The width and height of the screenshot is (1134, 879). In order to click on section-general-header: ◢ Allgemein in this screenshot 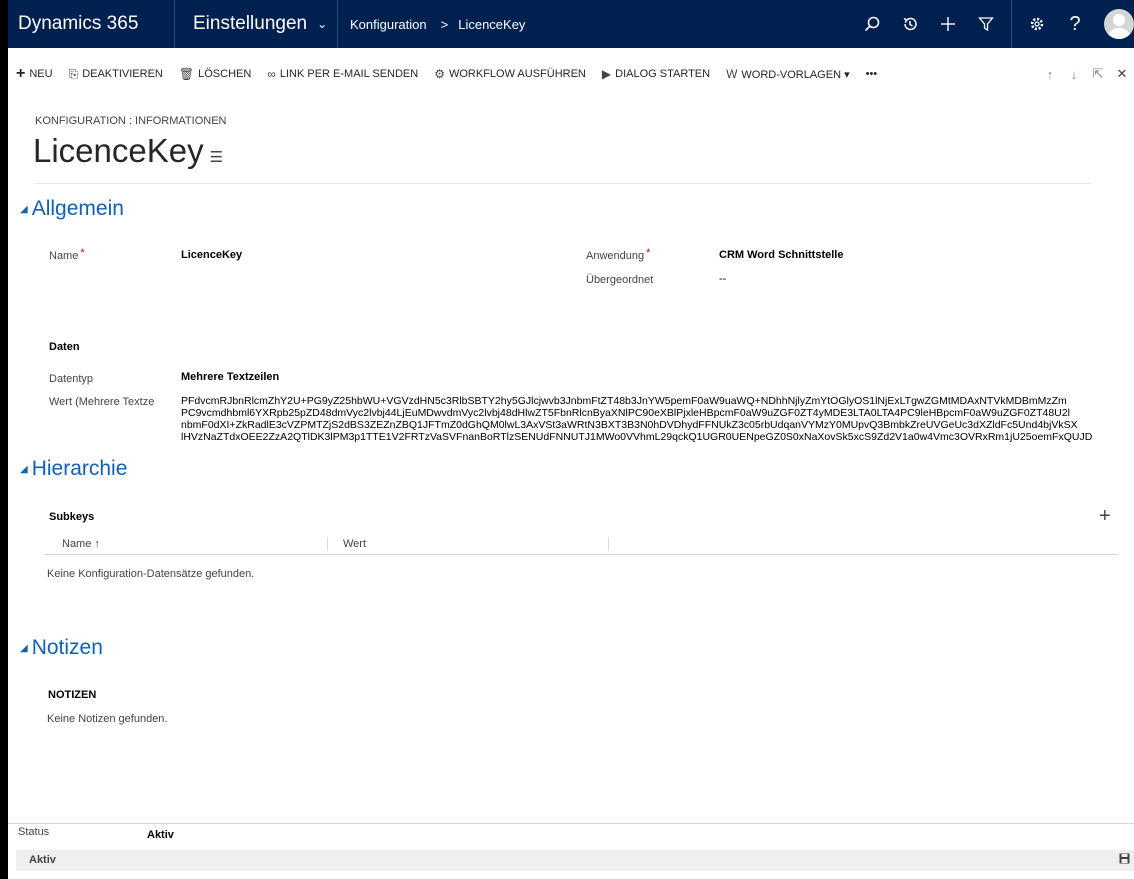, I will do `click(72, 209)`.